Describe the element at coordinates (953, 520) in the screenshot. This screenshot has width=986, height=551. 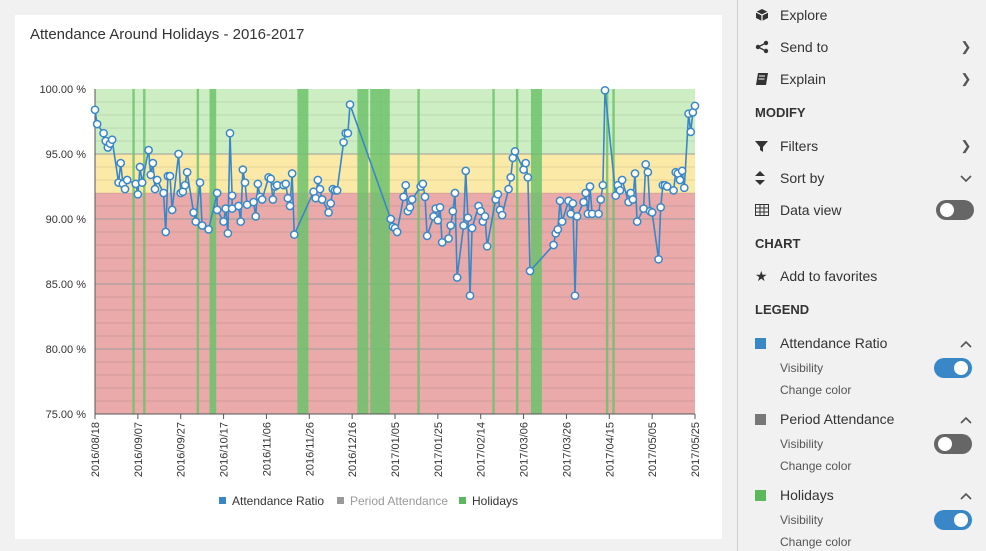
I see `holidays-visibility-toggle` at that location.